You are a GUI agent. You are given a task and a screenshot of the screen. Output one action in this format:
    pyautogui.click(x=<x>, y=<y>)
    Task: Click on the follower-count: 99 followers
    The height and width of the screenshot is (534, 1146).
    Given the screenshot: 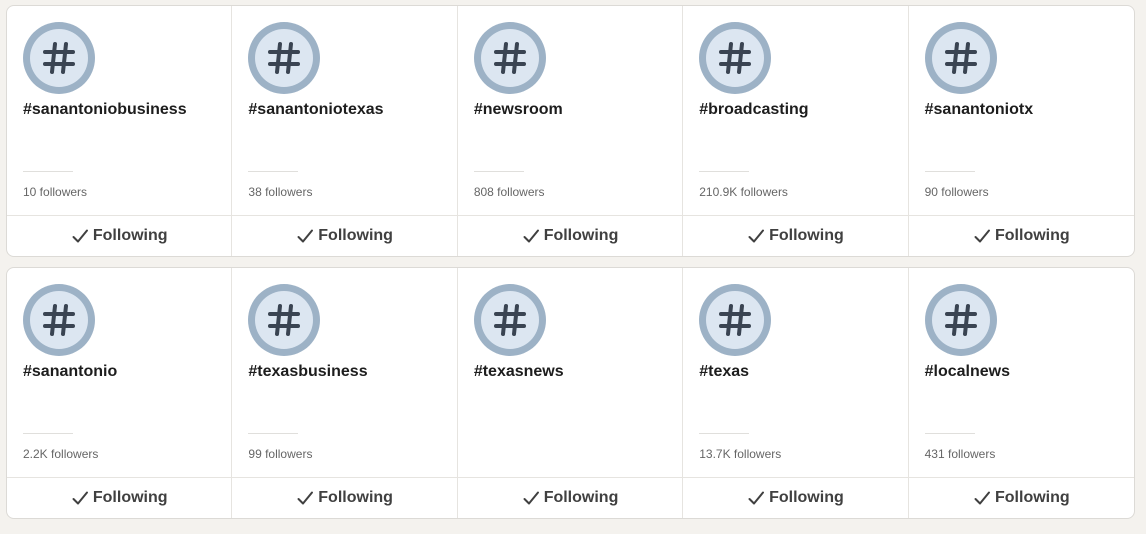 What is the action you would take?
    pyautogui.click(x=280, y=454)
    